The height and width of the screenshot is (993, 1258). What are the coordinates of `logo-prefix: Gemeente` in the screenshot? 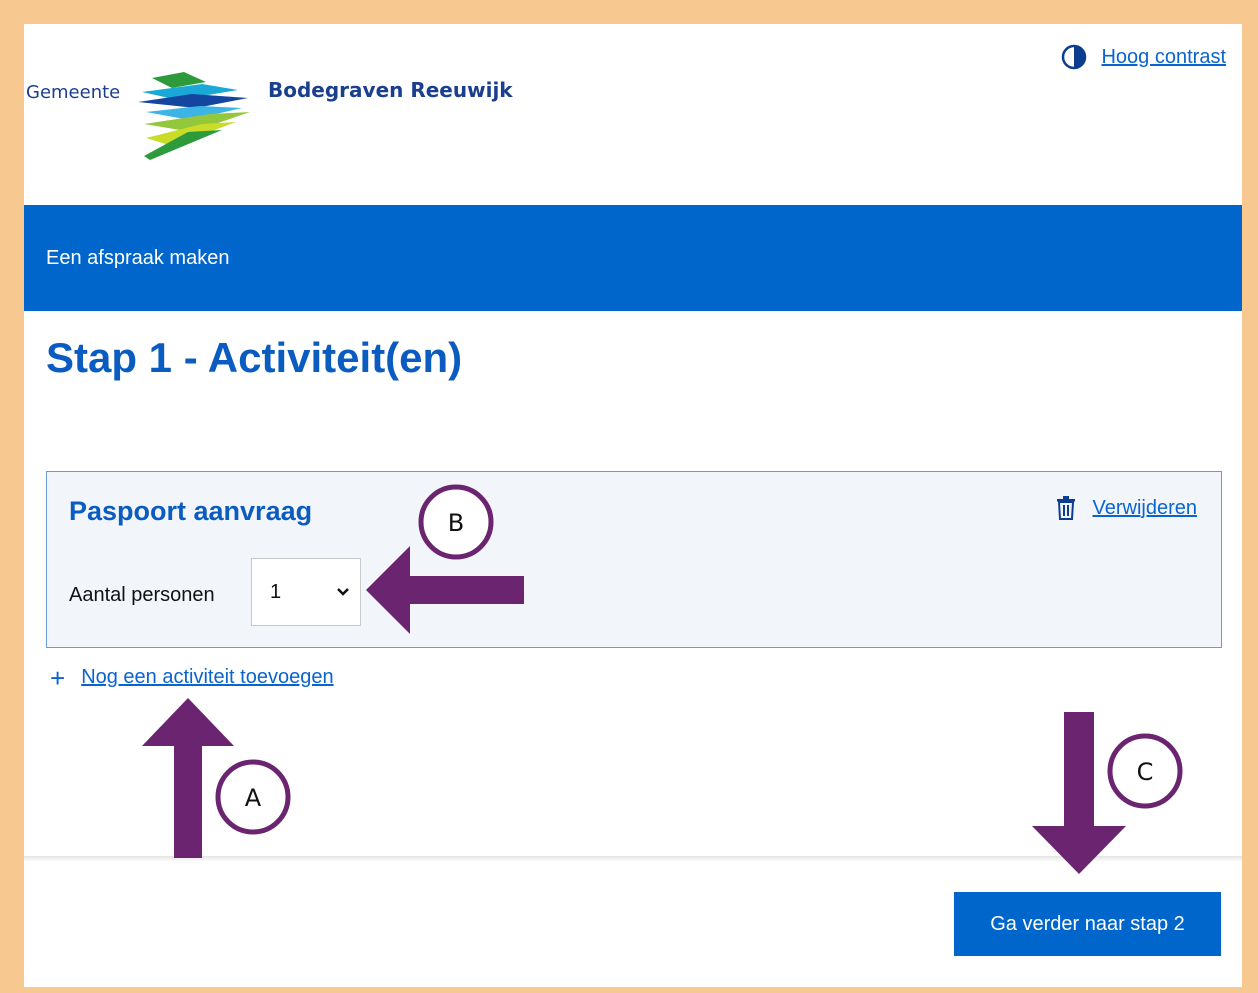 It's located at (73, 92).